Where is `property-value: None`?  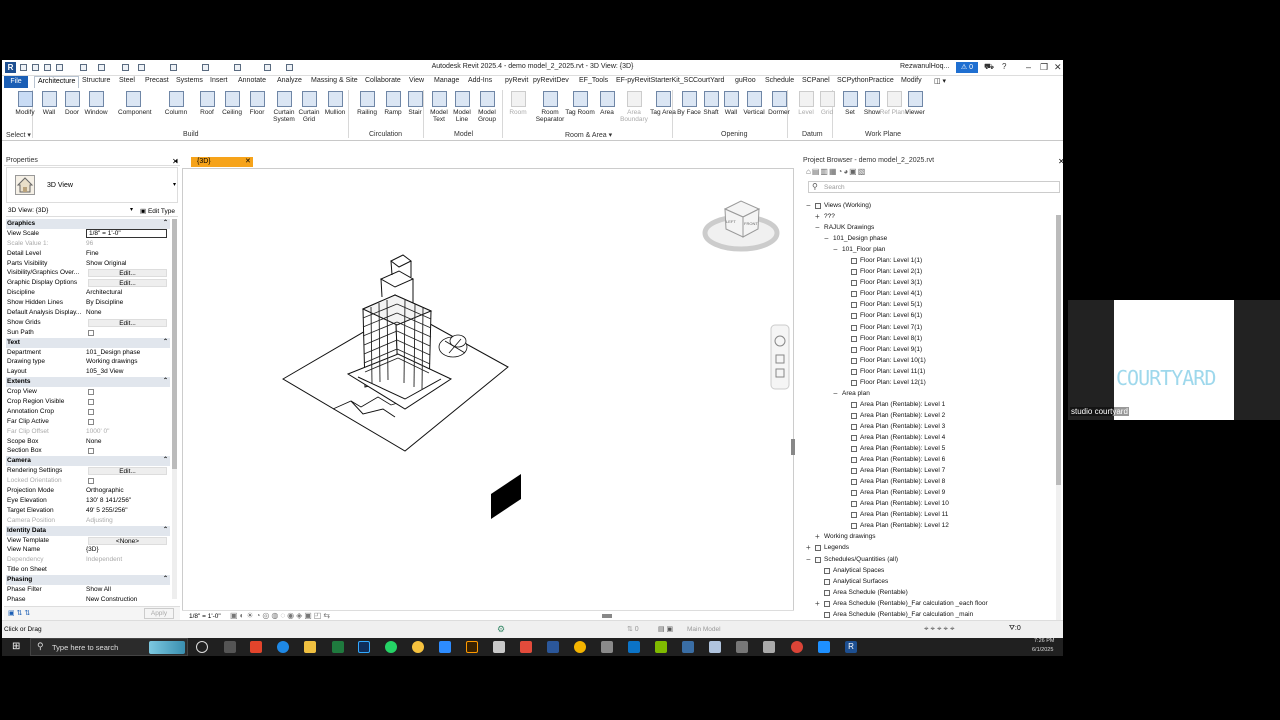
property-value: None is located at coordinates (126, 312).